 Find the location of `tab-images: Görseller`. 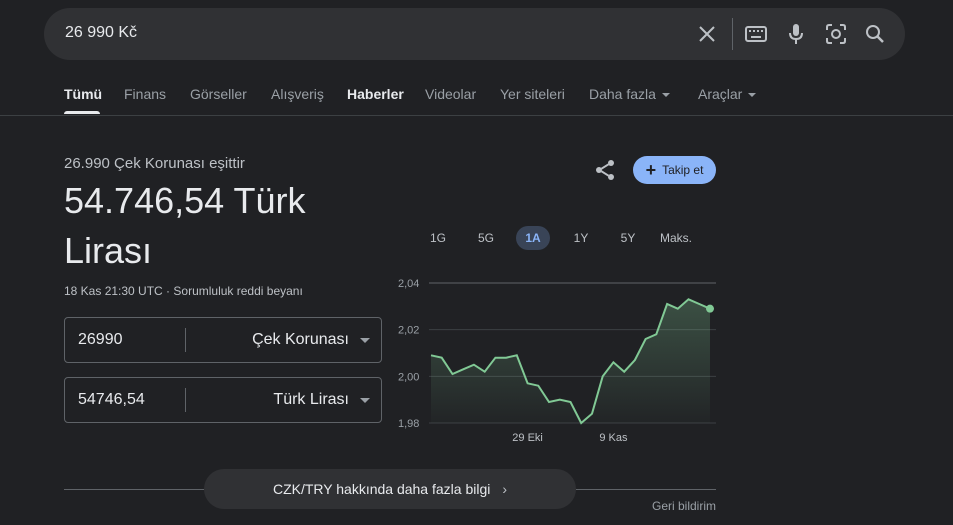

tab-images: Görseller is located at coordinates (218, 94).